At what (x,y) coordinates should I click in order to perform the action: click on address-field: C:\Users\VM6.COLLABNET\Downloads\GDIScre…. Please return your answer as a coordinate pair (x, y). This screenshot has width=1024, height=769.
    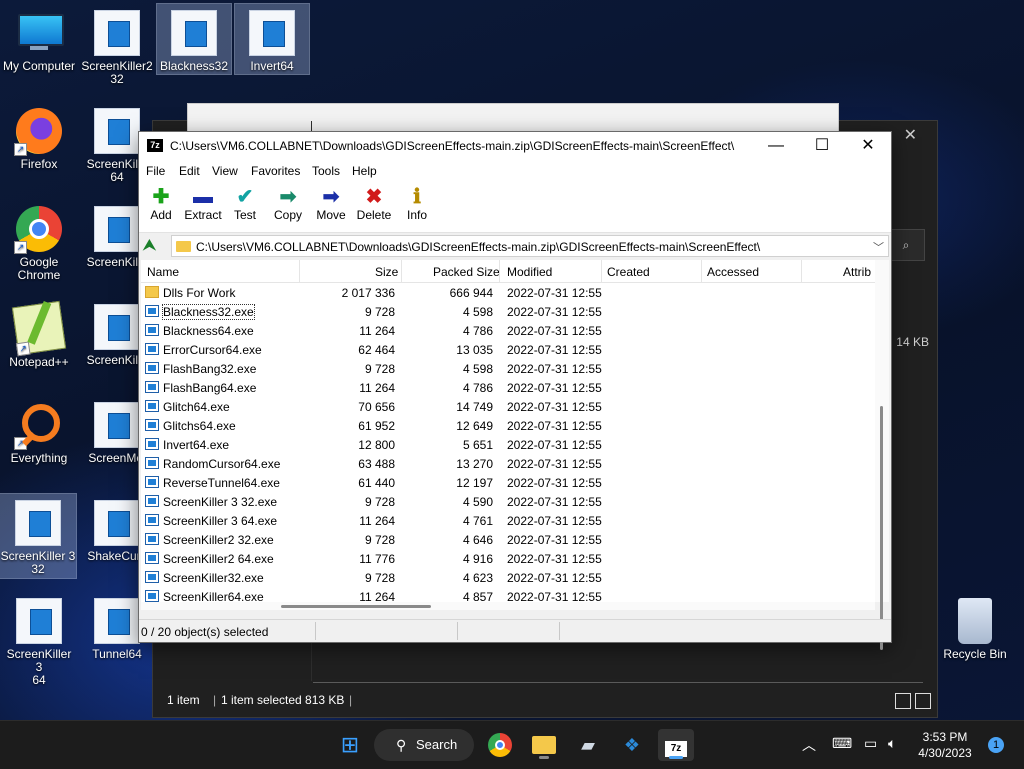
    Looking at the image, I should click on (530, 246).